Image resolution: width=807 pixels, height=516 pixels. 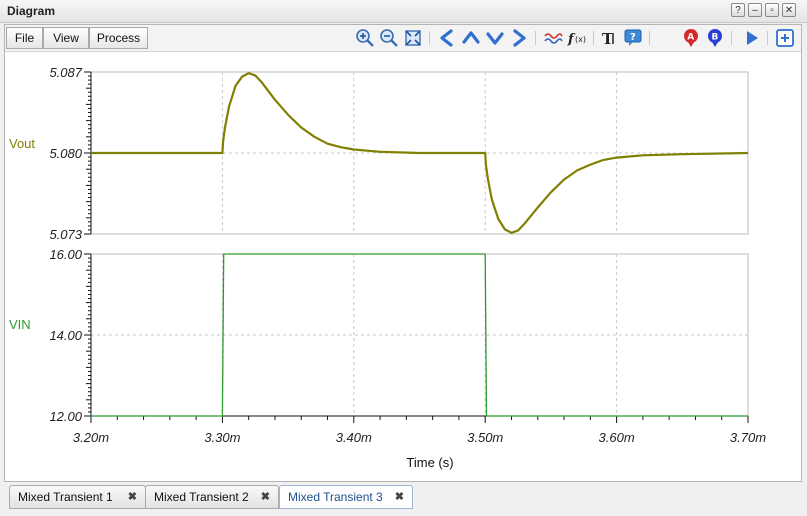 I want to click on svg-text: B, so click(x=715, y=38).